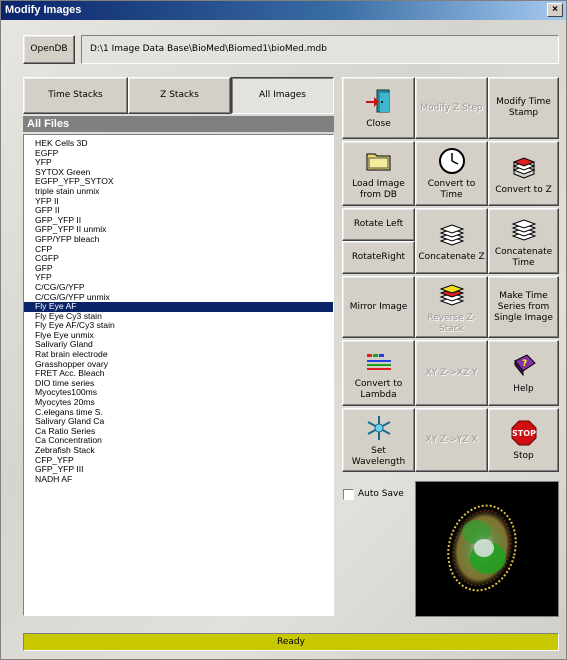  What do you see at coordinates (378, 162) in the screenshot?
I see `folder-icon` at bounding box center [378, 162].